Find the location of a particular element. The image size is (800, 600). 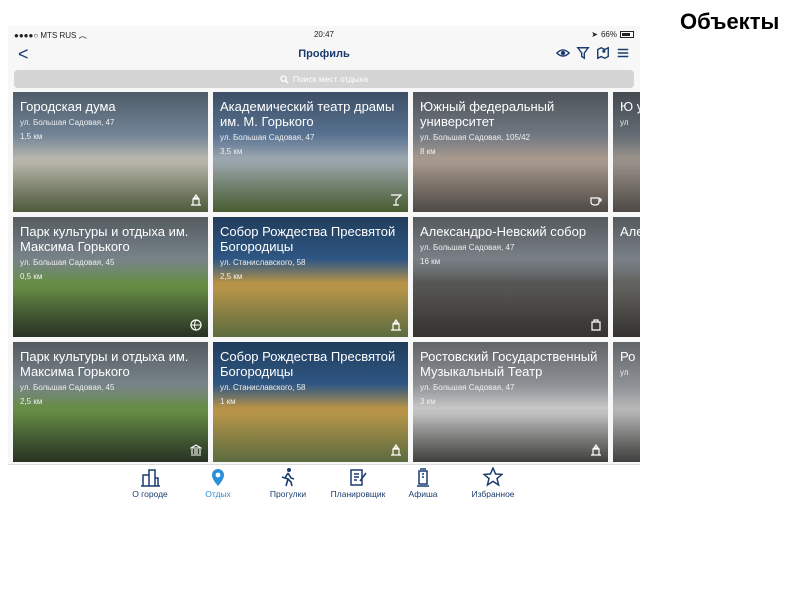

battery-status: ➤ 66% is located at coordinates (612, 34).